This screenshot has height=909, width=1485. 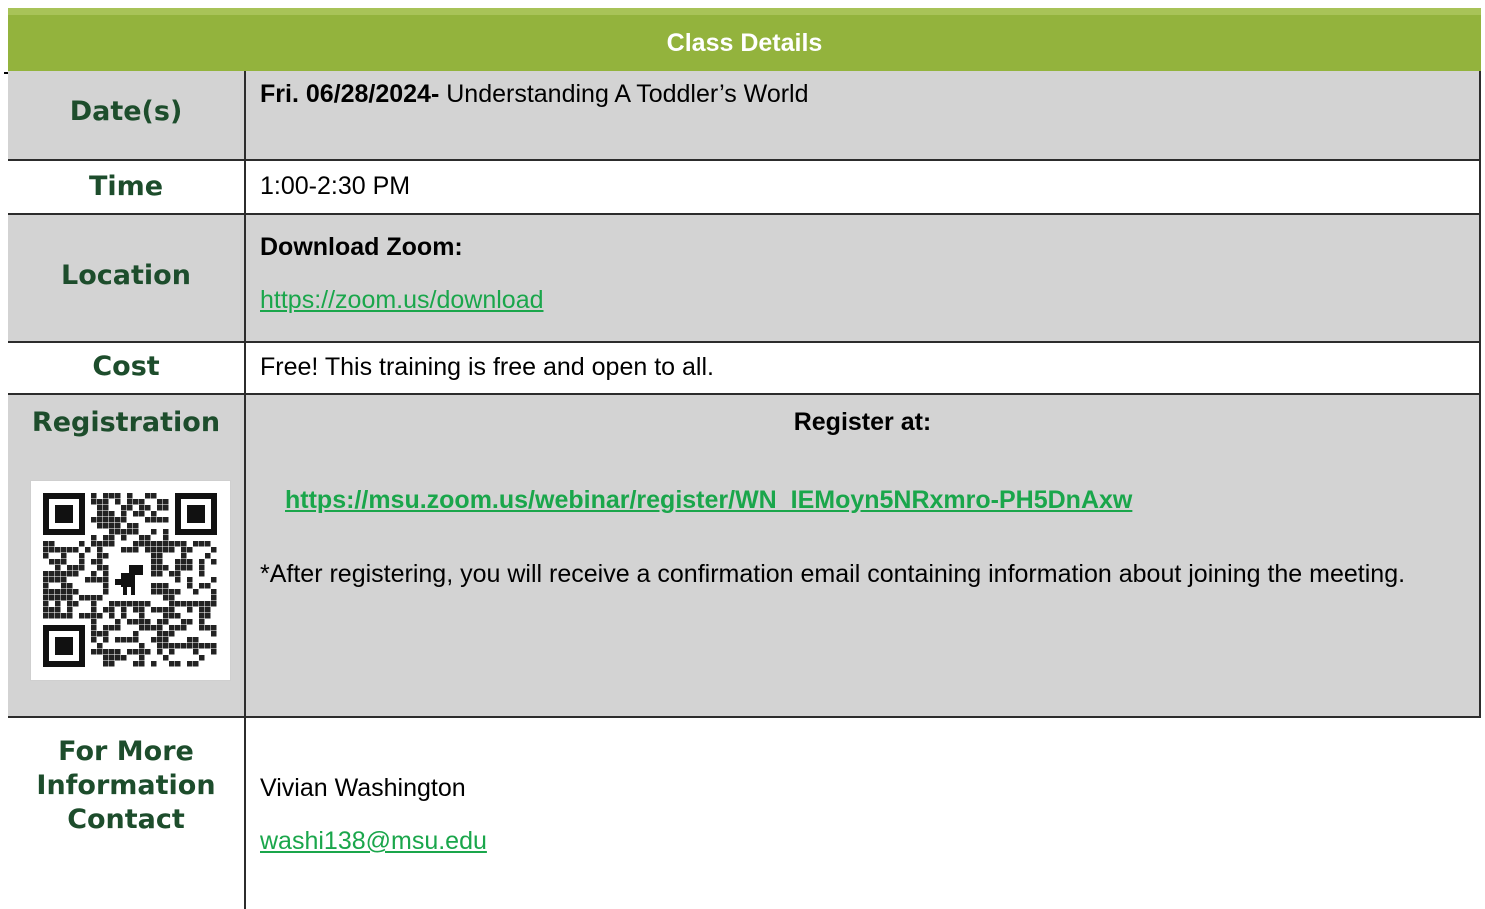 I want to click on zoom-download-link-row: https://zoom.us/download, so click(x=402, y=300).